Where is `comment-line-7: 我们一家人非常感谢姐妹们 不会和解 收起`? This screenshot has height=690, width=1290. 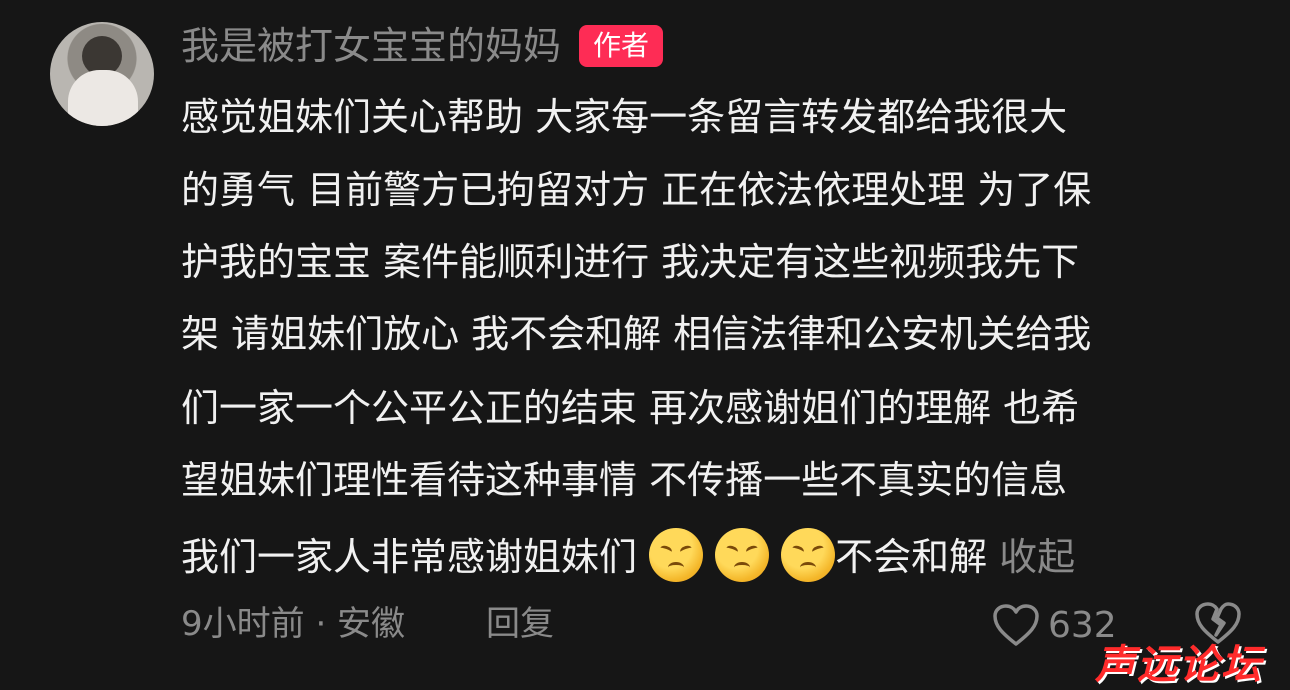
comment-line-7: 我们一家人非常感谢姐妹们 不会和解 收起 is located at coordinates (628, 555).